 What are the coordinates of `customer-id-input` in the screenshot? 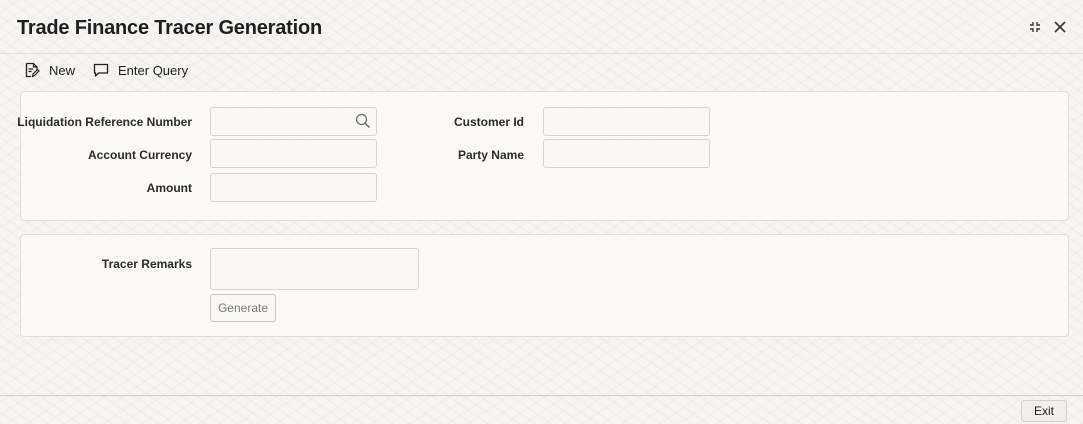 It's located at (626, 121).